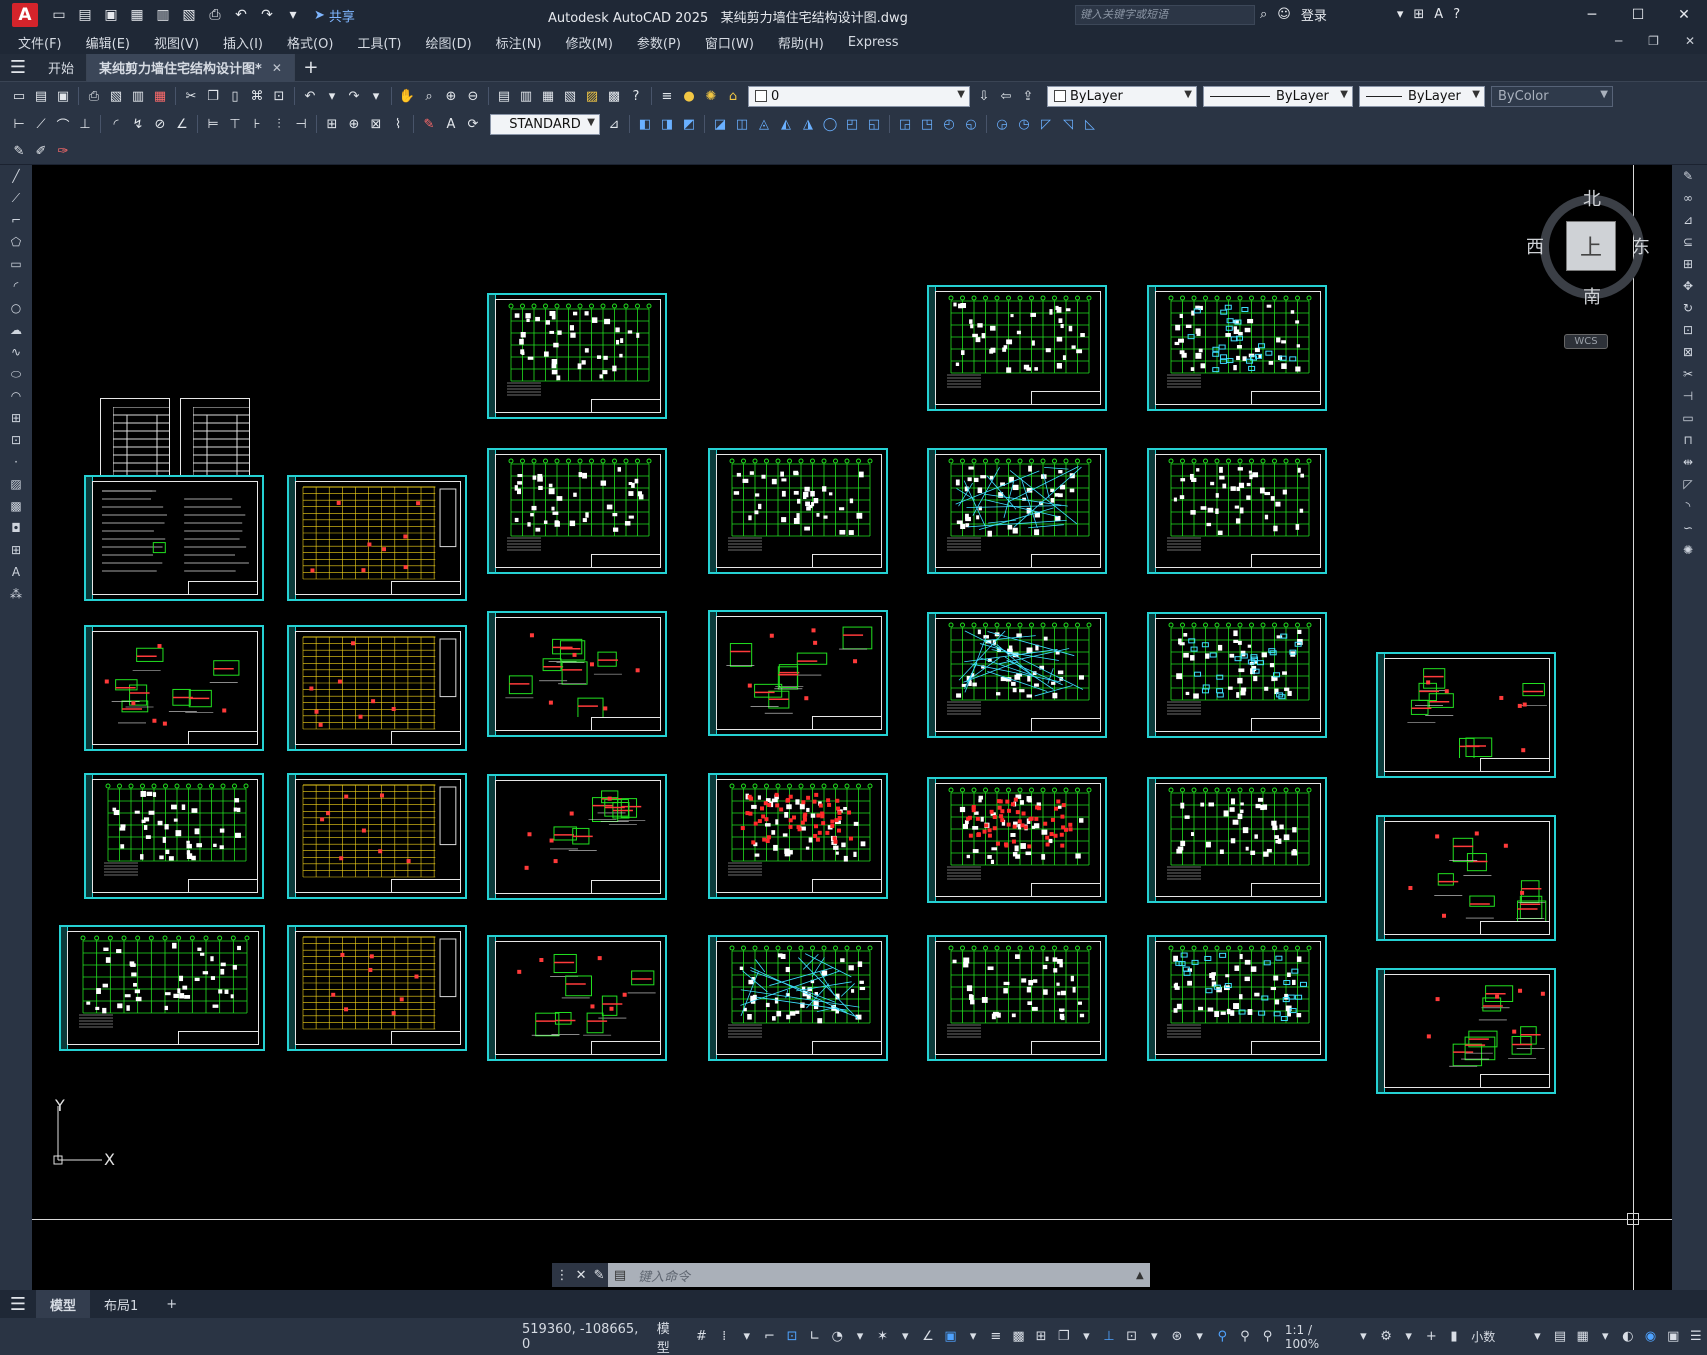 Image resolution: width=1707 pixels, height=1355 pixels. What do you see at coordinates (1122, 96) in the screenshot?
I see `color-dropdown: ByLayer ▼` at bounding box center [1122, 96].